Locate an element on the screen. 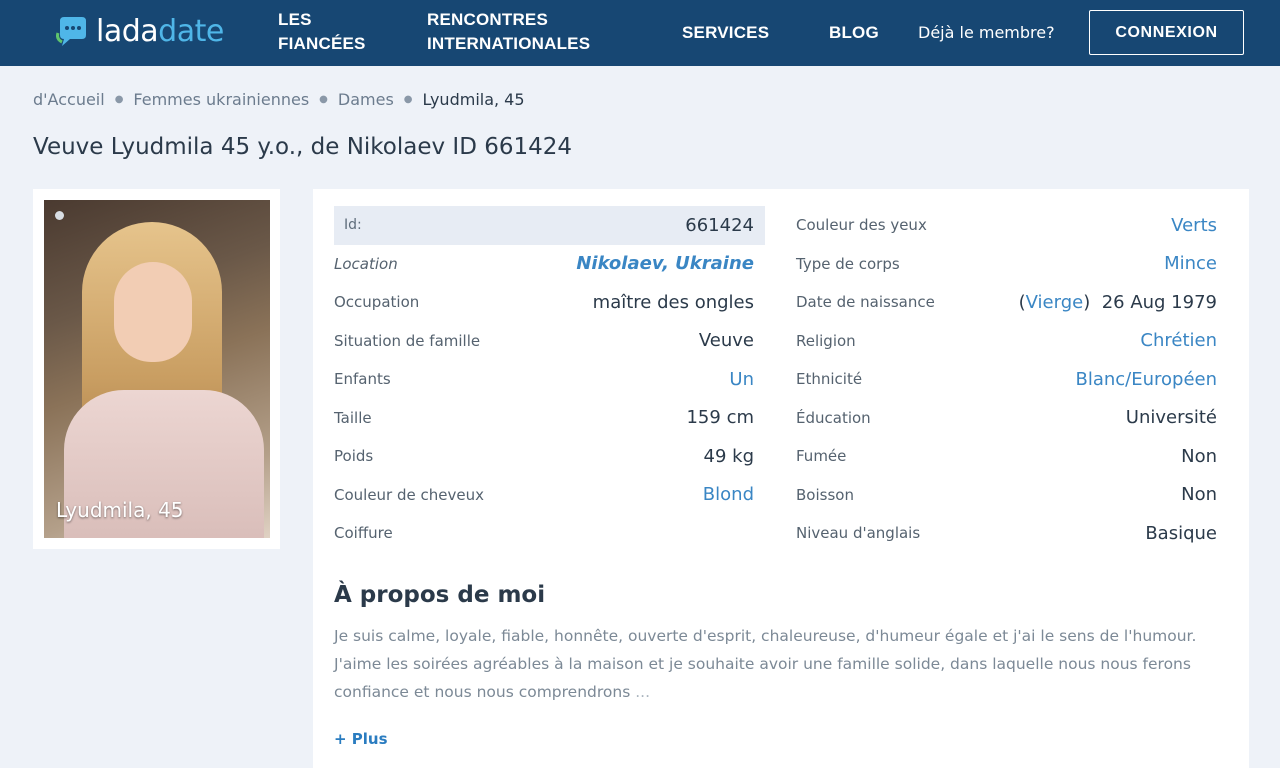 This screenshot has width=1280, height=768. detail-row-eye-color: Couleur des yeux Verts is located at coordinates (1006, 225).